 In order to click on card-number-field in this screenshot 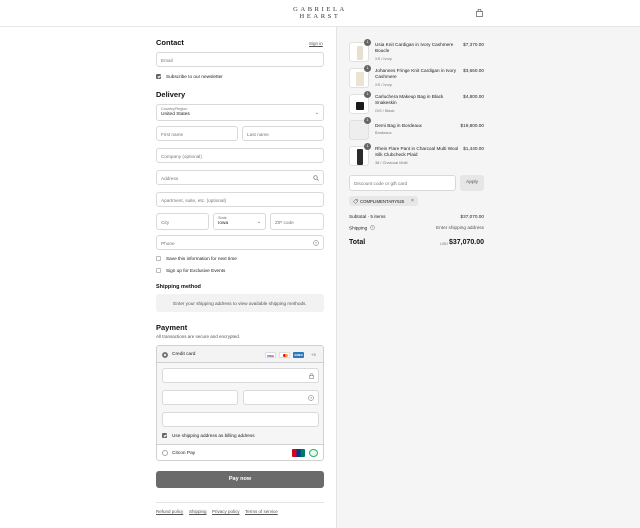, I will do `click(240, 375)`.